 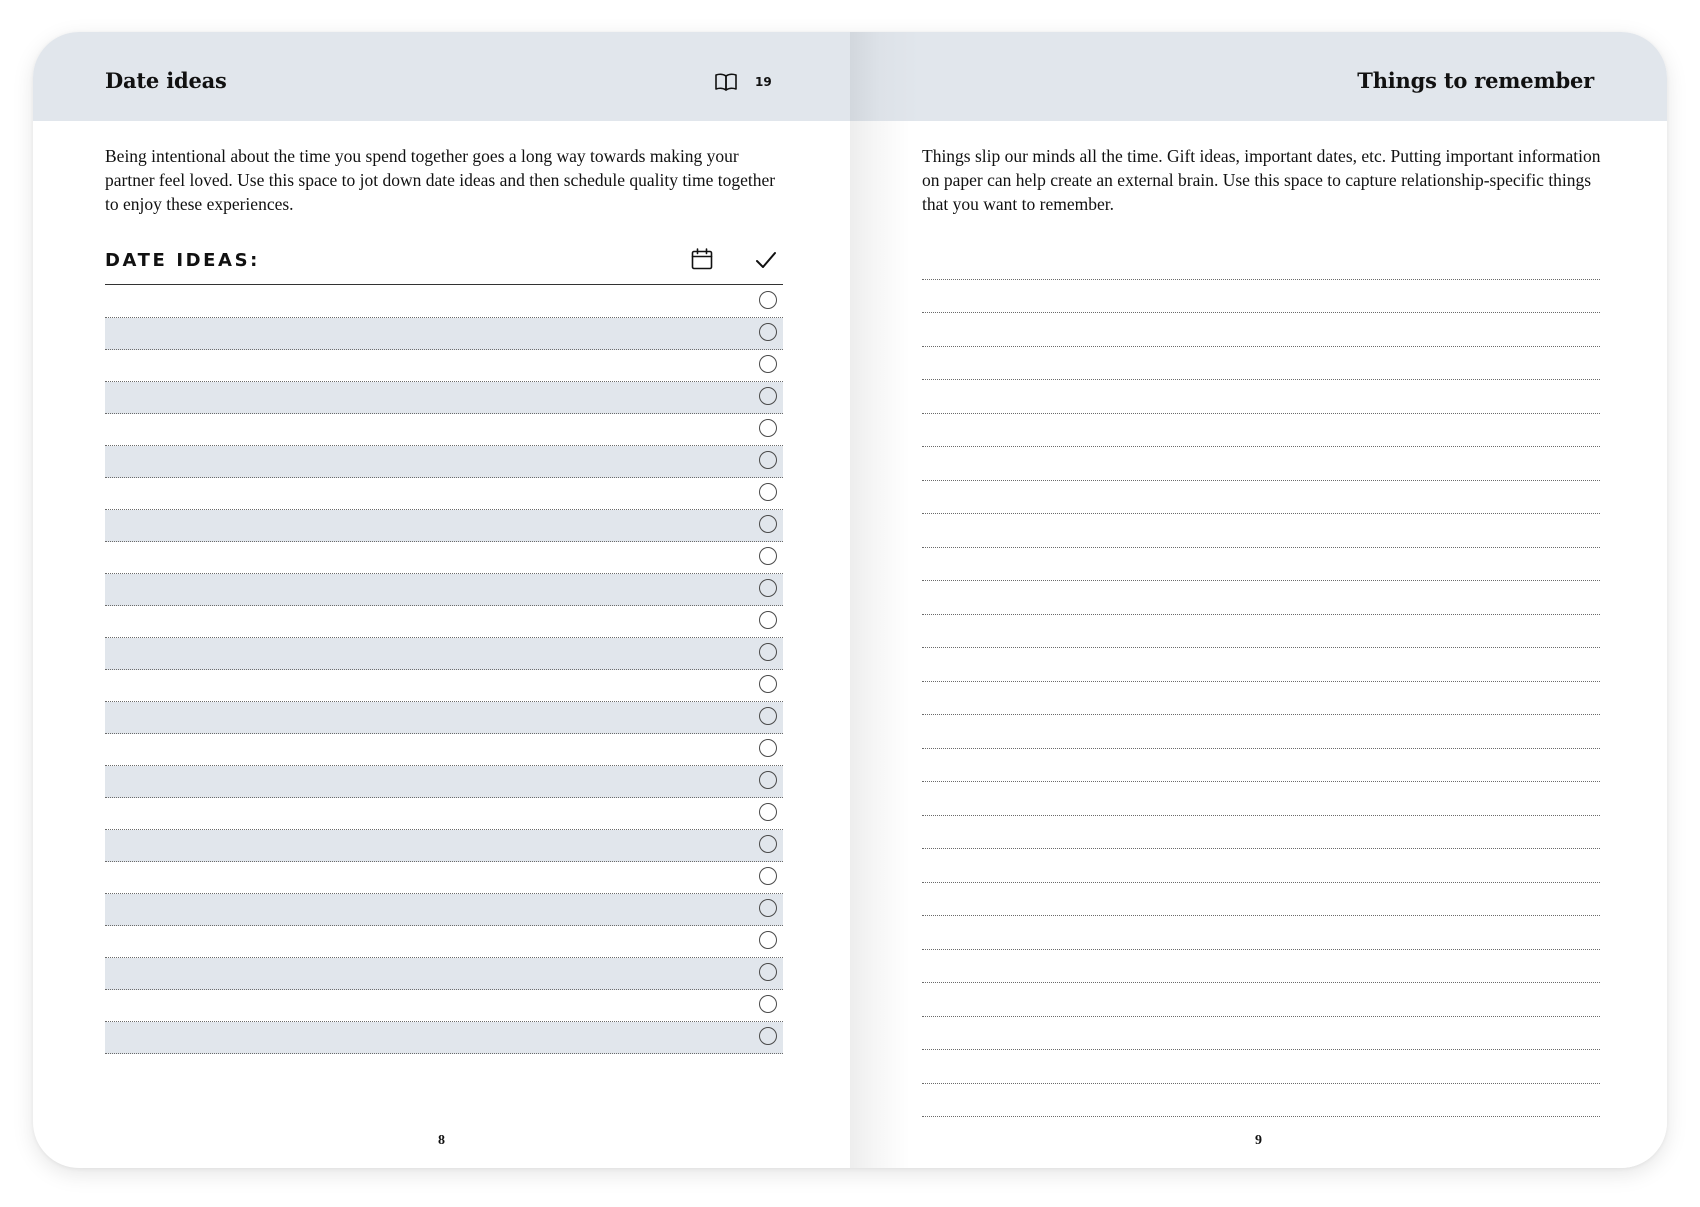 I want to click on checkmark-icon, so click(x=766, y=260).